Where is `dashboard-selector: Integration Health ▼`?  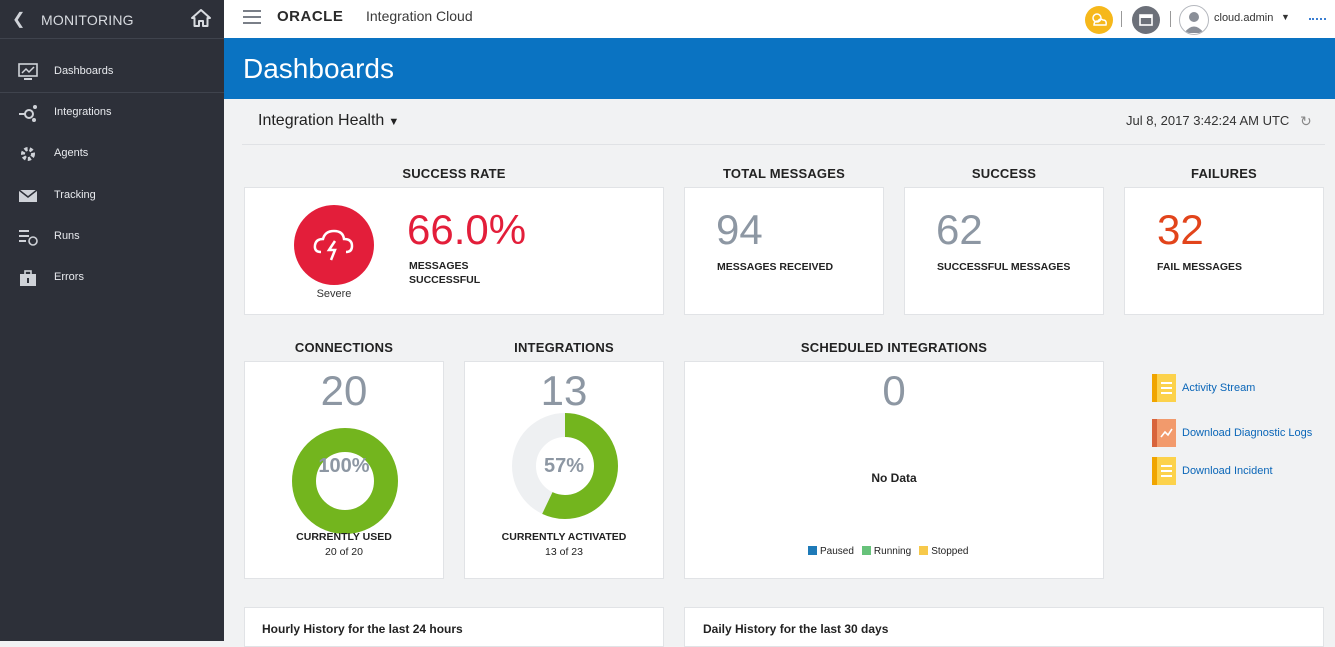 dashboard-selector: Integration Health ▼ is located at coordinates (328, 121).